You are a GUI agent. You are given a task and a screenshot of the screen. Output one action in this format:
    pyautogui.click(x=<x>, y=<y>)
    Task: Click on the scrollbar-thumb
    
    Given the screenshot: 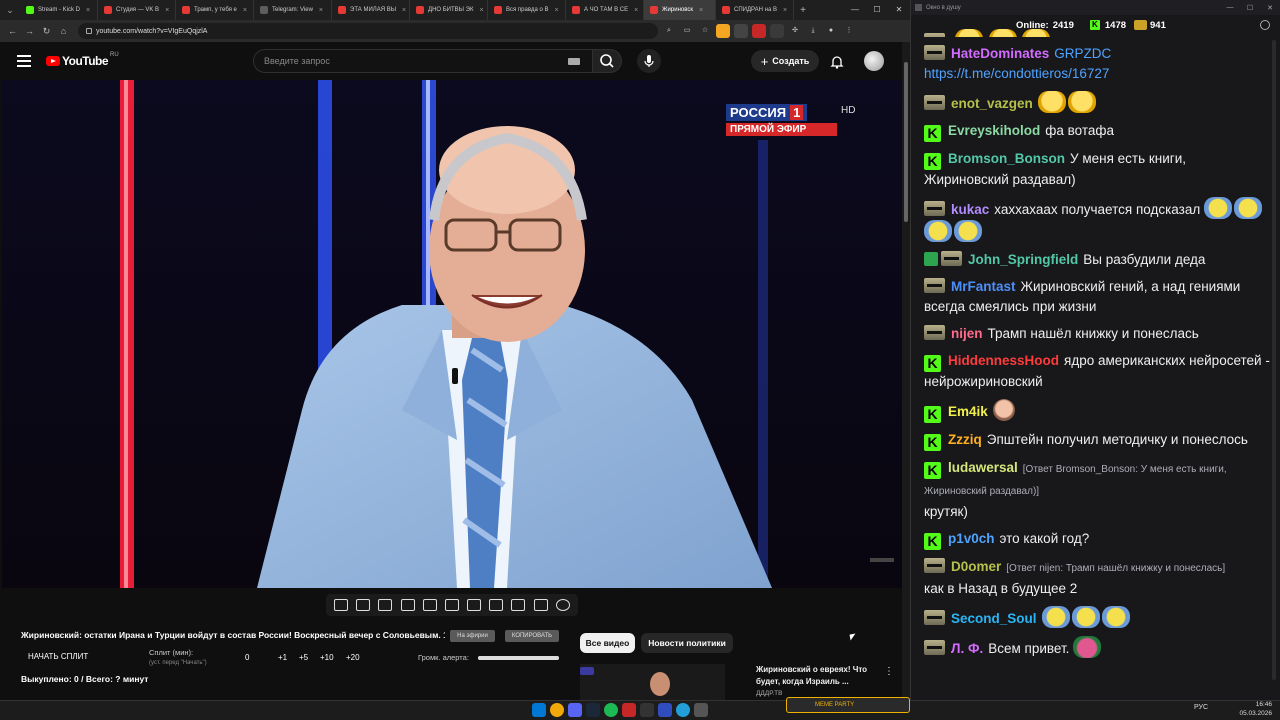 What is the action you would take?
    pyautogui.click(x=906, y=142)
    